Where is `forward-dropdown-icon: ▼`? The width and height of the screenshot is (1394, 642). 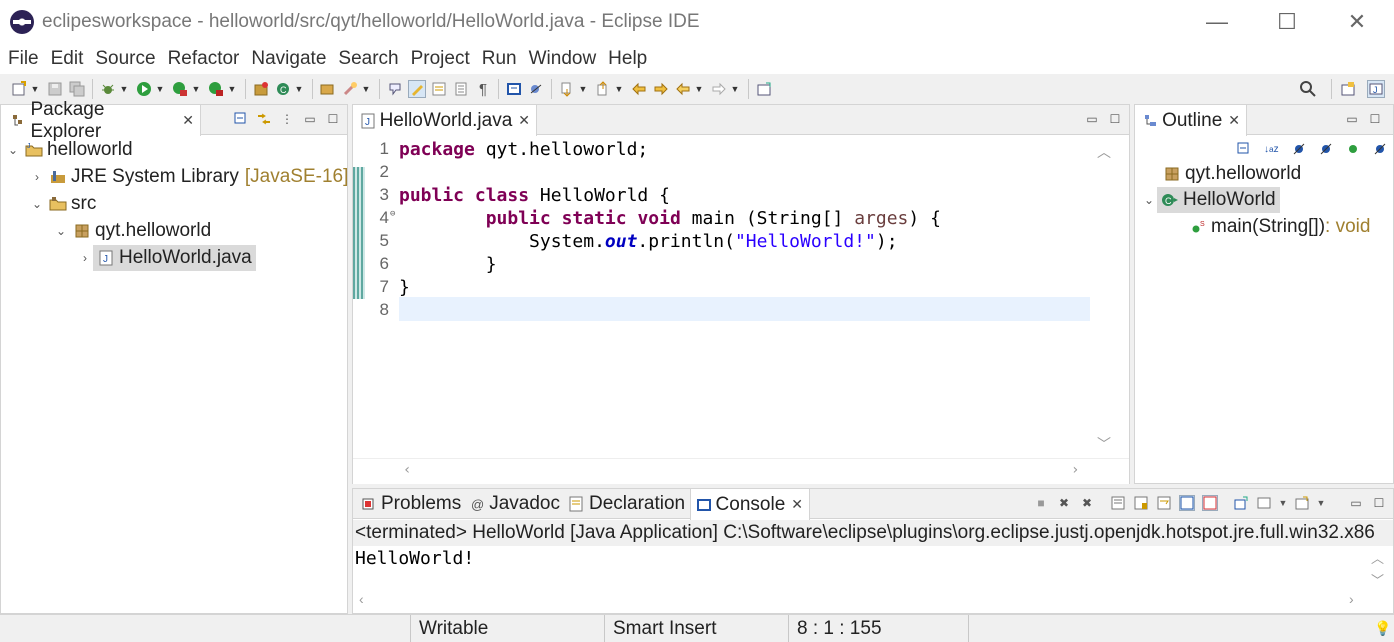 forward-dropdown-icon: ▼ is located at coordinates (735, 89).